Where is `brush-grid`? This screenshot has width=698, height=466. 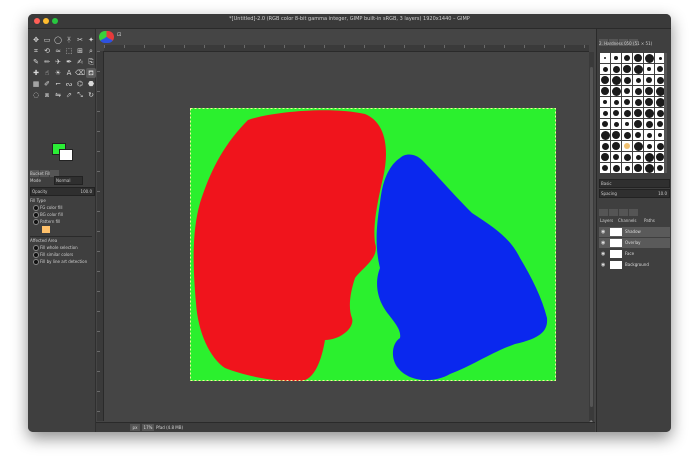 brush-grid is located at coordinates (632, 113).